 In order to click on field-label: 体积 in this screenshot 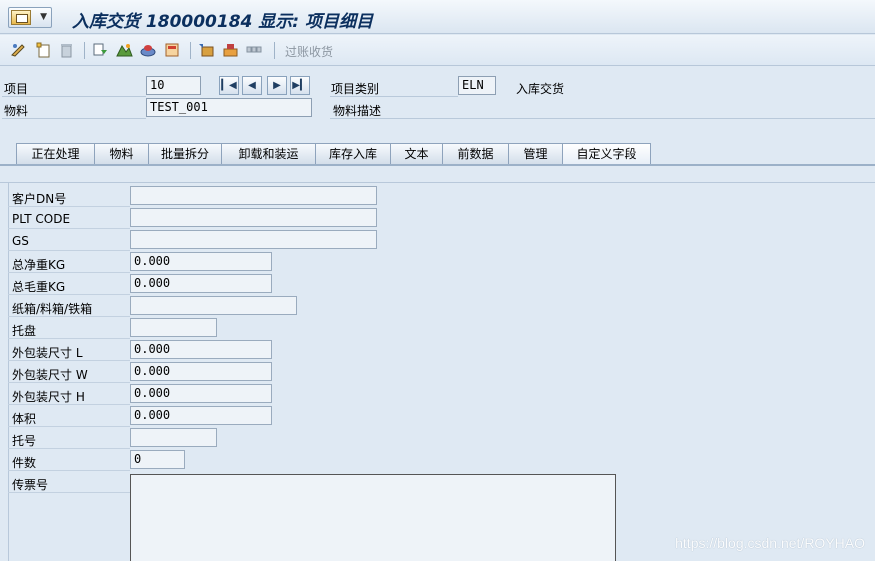, I will do `click(24, 419)`.